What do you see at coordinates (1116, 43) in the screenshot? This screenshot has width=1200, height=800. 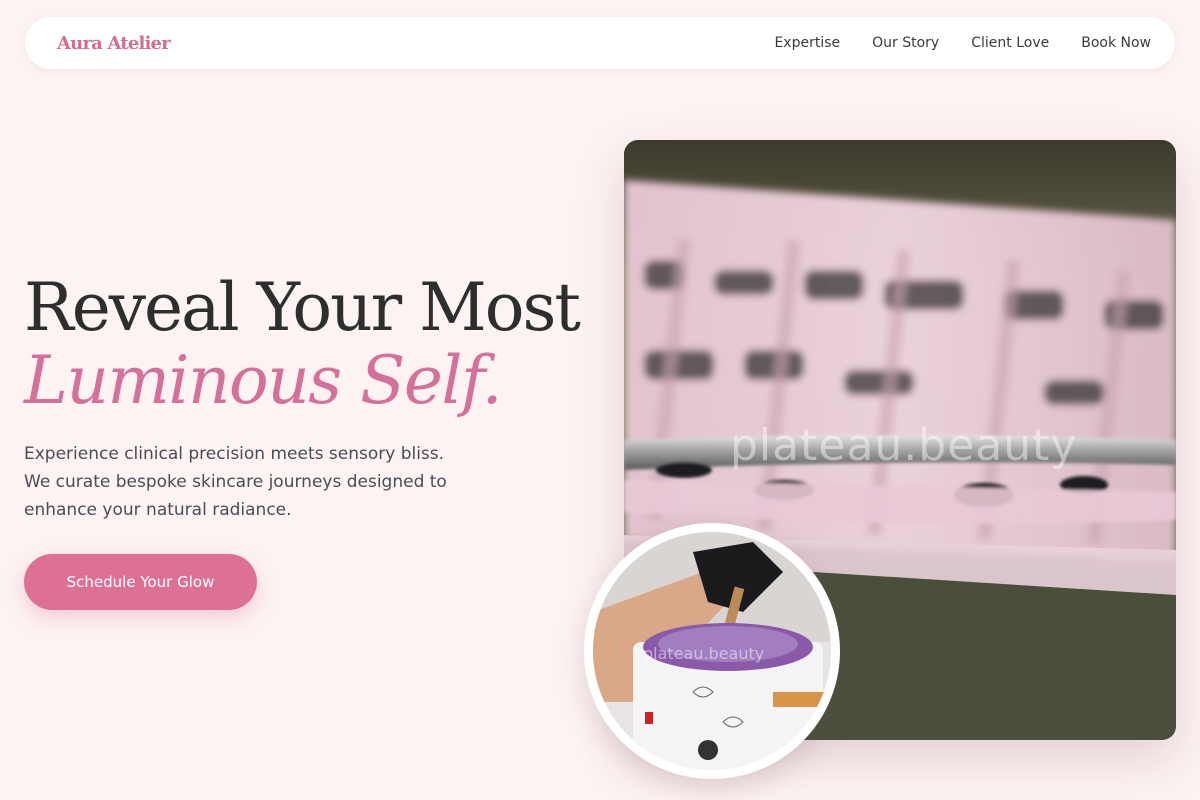 I see `nav-link-book-now: Book Now` at bounding box center [1116, 43].